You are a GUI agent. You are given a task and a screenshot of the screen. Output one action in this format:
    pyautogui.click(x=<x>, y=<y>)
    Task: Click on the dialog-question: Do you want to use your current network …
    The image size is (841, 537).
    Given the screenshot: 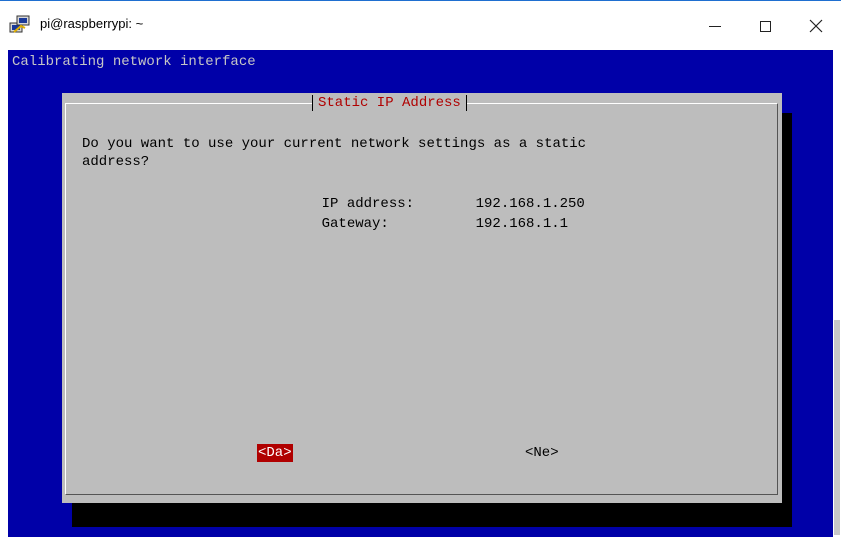 What is the action you would take?
    pyautogui.click(x=334, y=153)
    